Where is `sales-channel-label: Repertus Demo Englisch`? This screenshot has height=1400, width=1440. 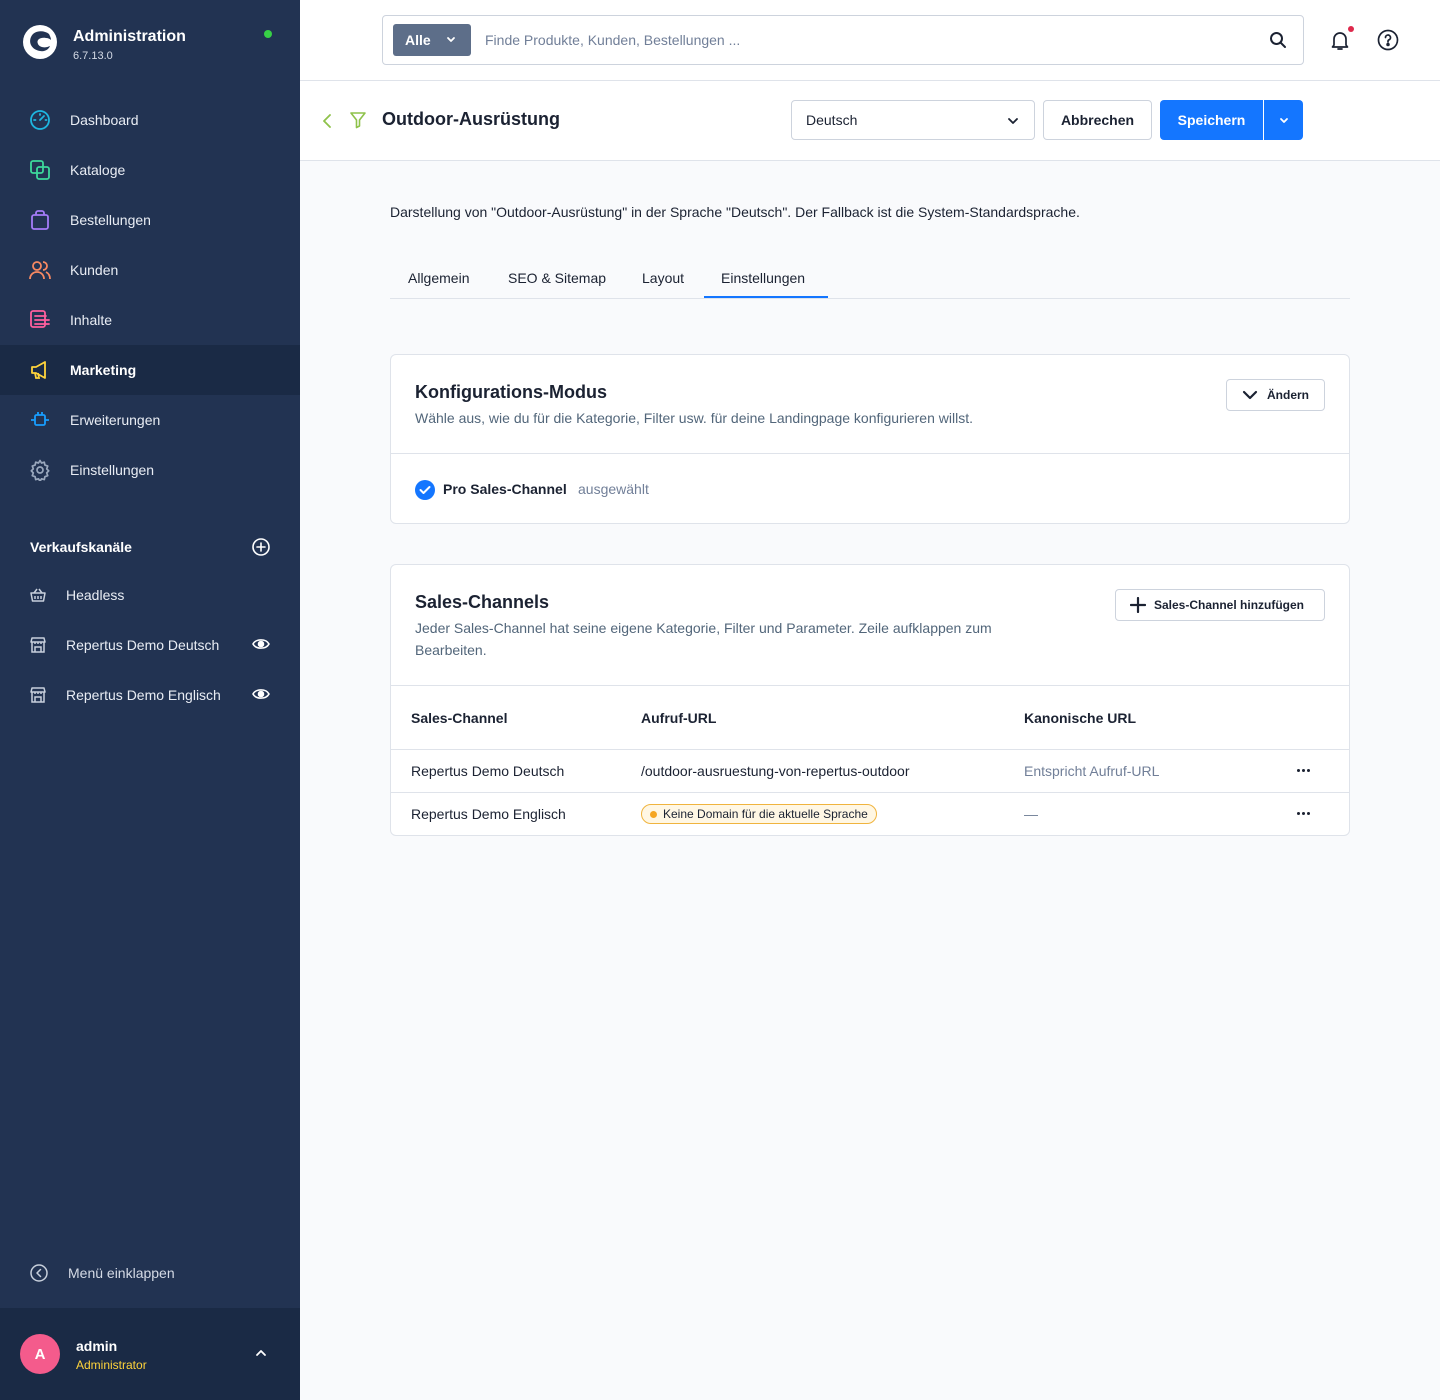 sales-channel-label: Repertus Demo Englisch is located at coordinates (143, 695).